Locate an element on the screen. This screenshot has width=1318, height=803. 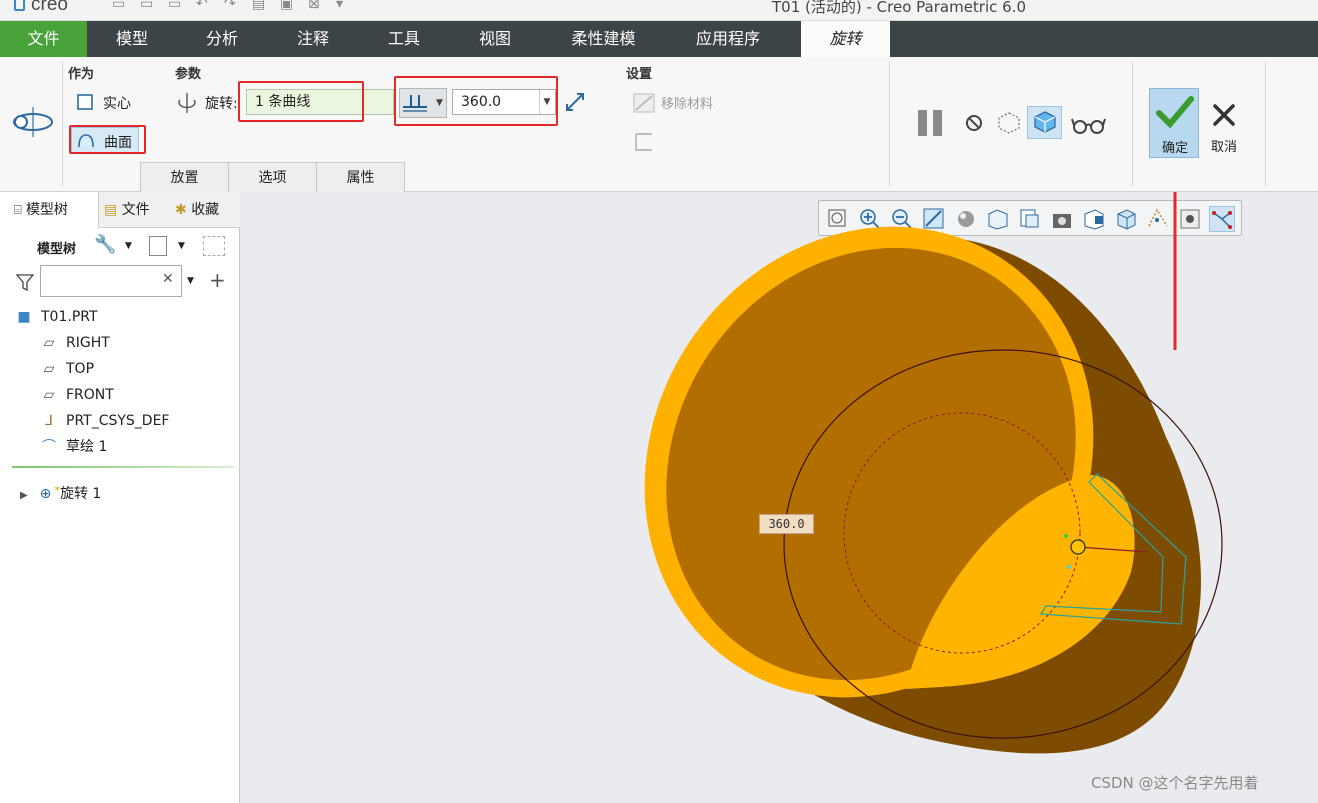
tab-flexible-modeling: 柔性建模 is located at coordinates (603, 39).